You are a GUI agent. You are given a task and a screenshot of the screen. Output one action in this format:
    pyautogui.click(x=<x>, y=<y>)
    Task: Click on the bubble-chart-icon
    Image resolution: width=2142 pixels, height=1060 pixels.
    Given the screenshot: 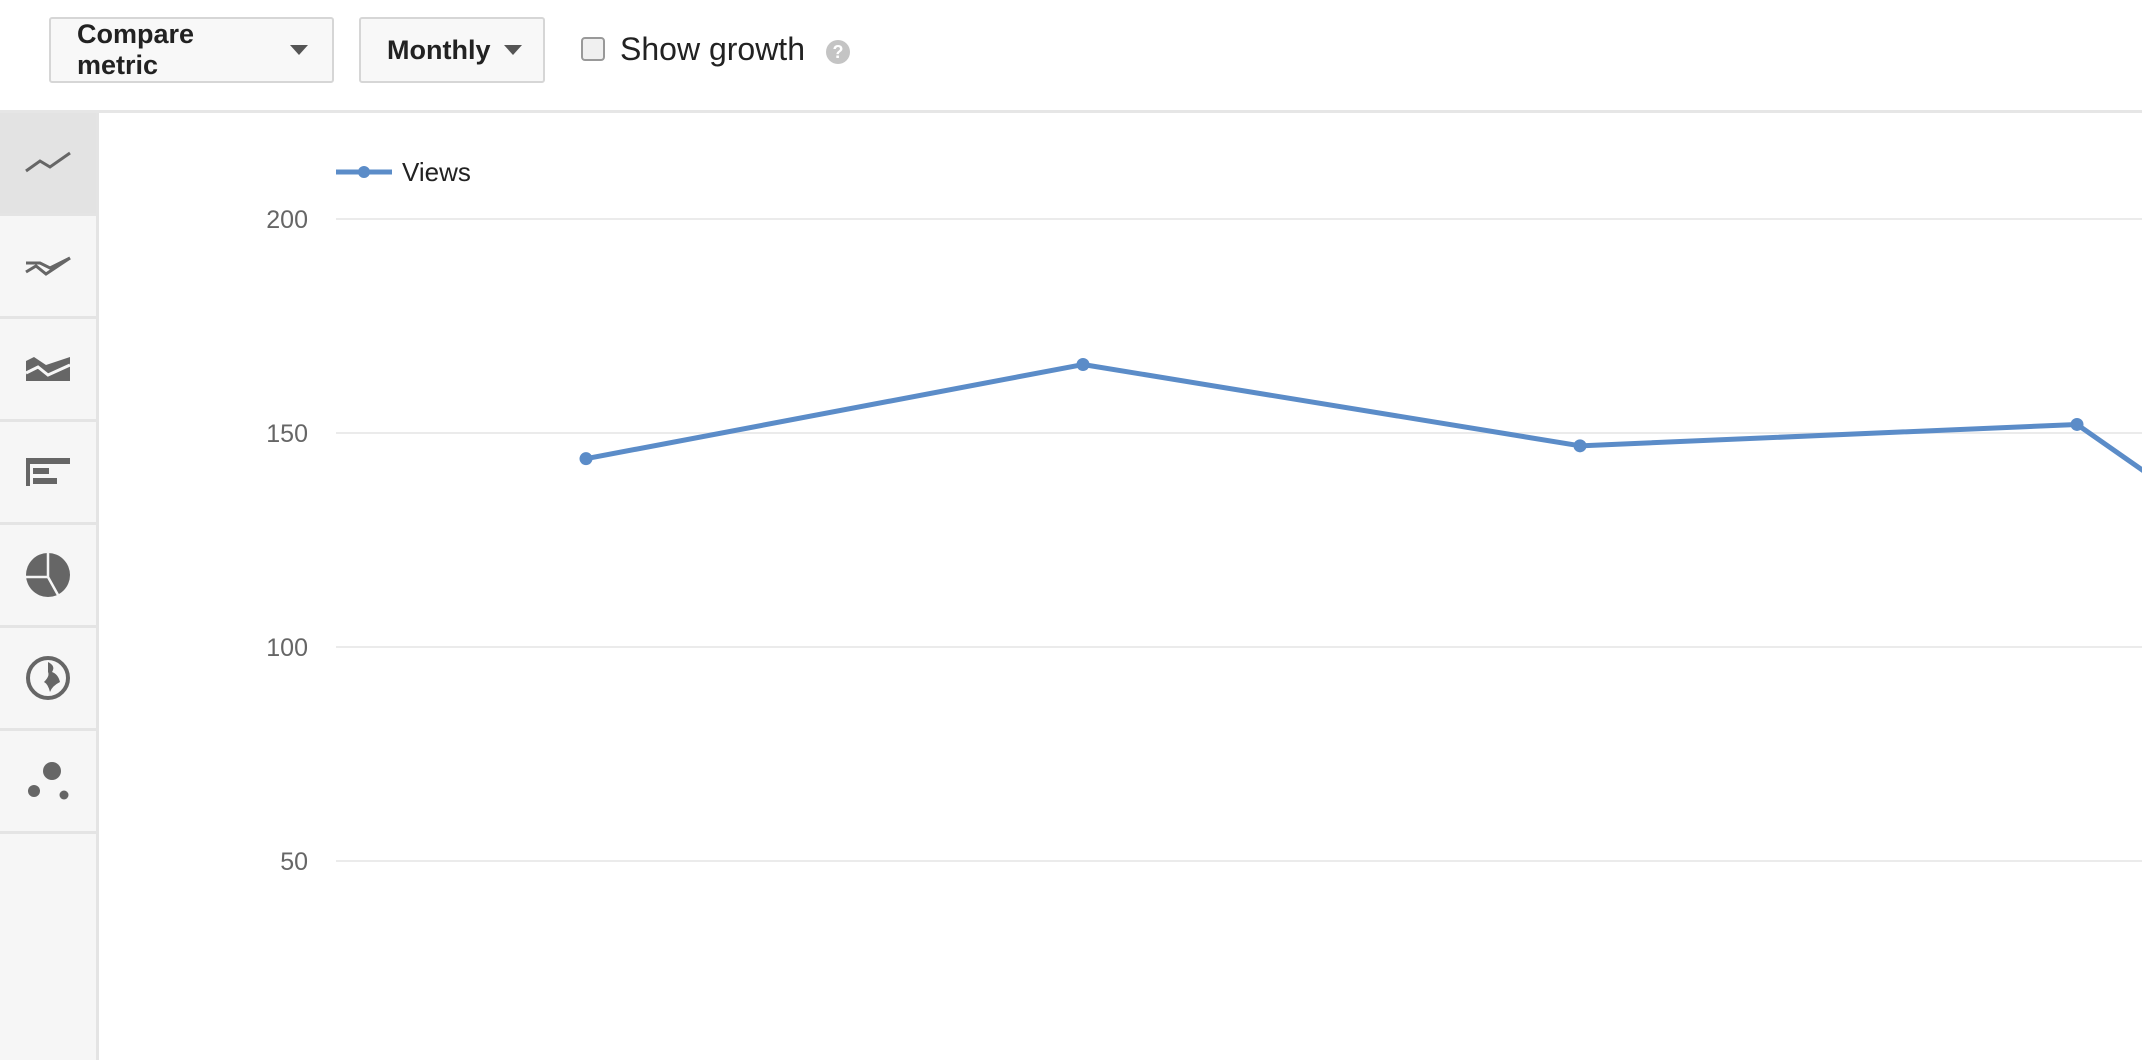 What is the action you would take?
    pyautogui.click(x=48, y=781)
    